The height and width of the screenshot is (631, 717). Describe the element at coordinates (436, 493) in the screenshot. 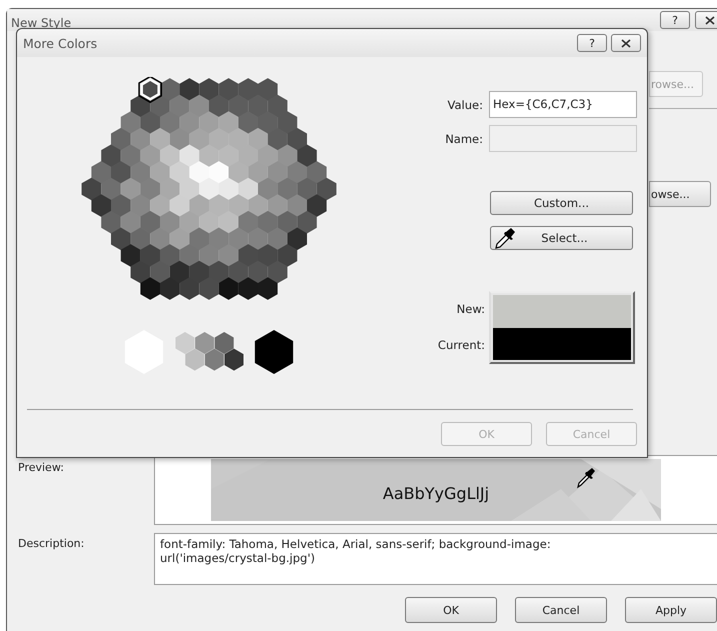

I see `sample-text: AaBbYyGgLlJj` at that location.